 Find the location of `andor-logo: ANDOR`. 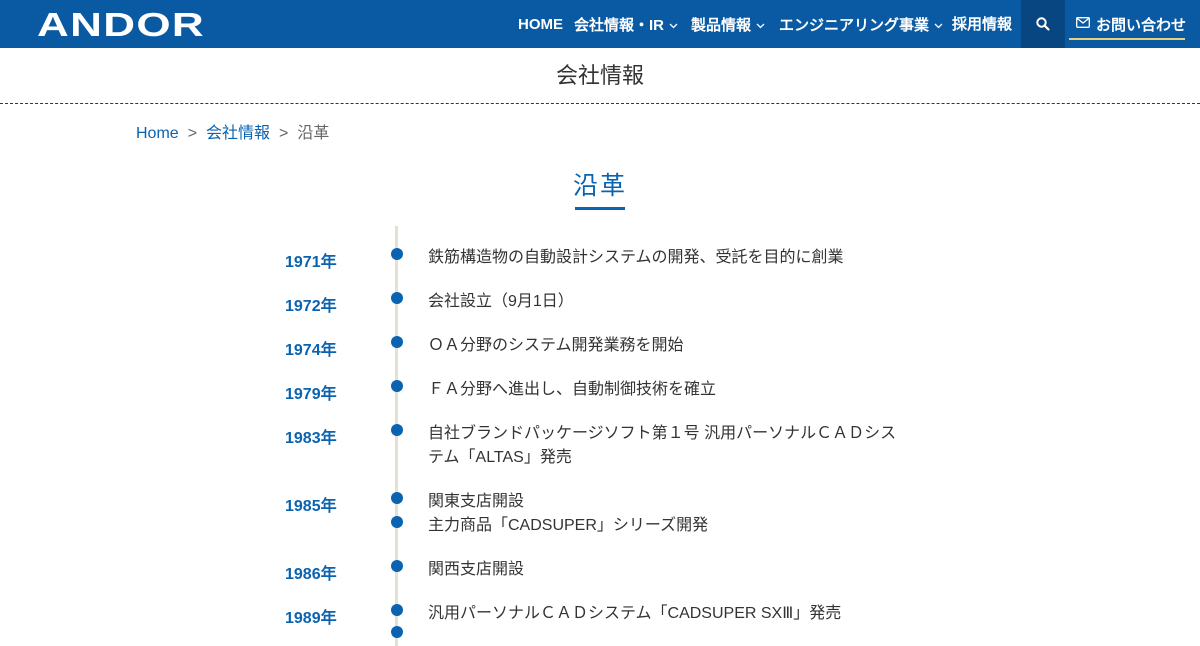

andor-logo: ANDOR is located at coordinates (122, 24).